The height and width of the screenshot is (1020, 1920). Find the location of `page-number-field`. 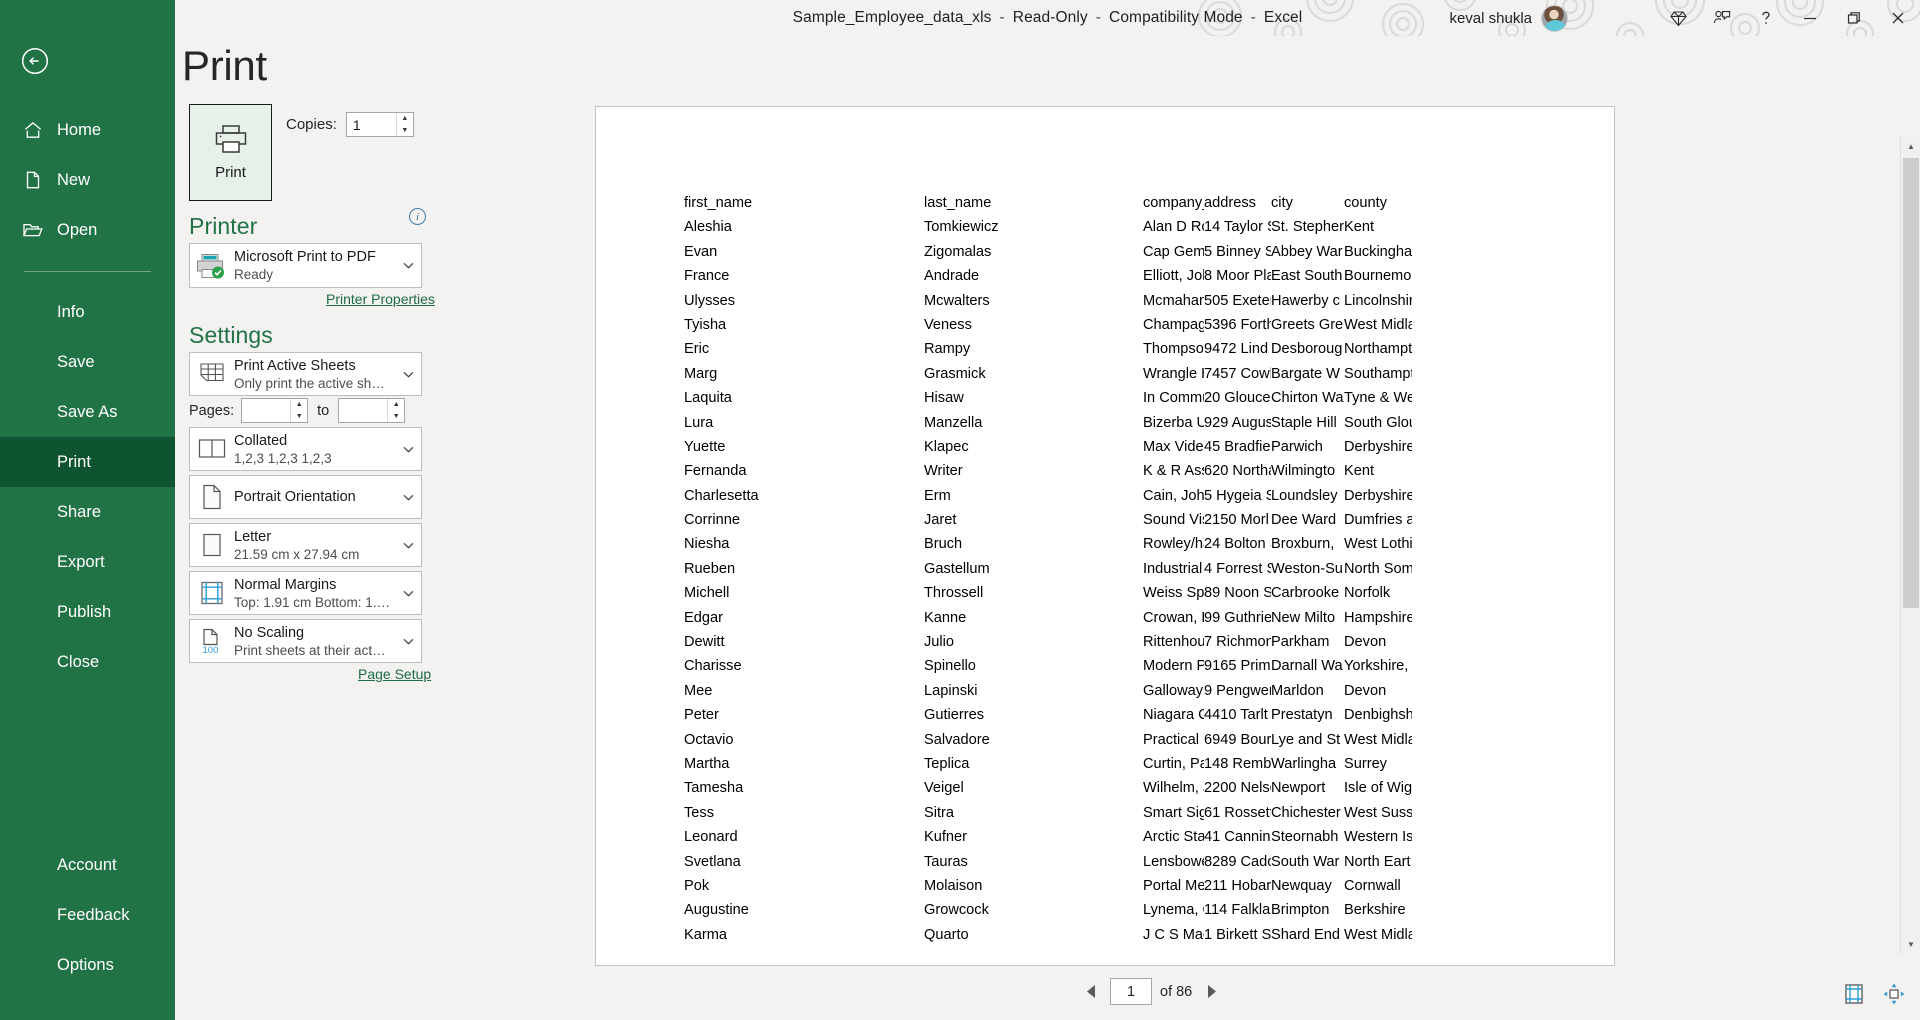

page-number-field is located at coordinates (1131, 991).